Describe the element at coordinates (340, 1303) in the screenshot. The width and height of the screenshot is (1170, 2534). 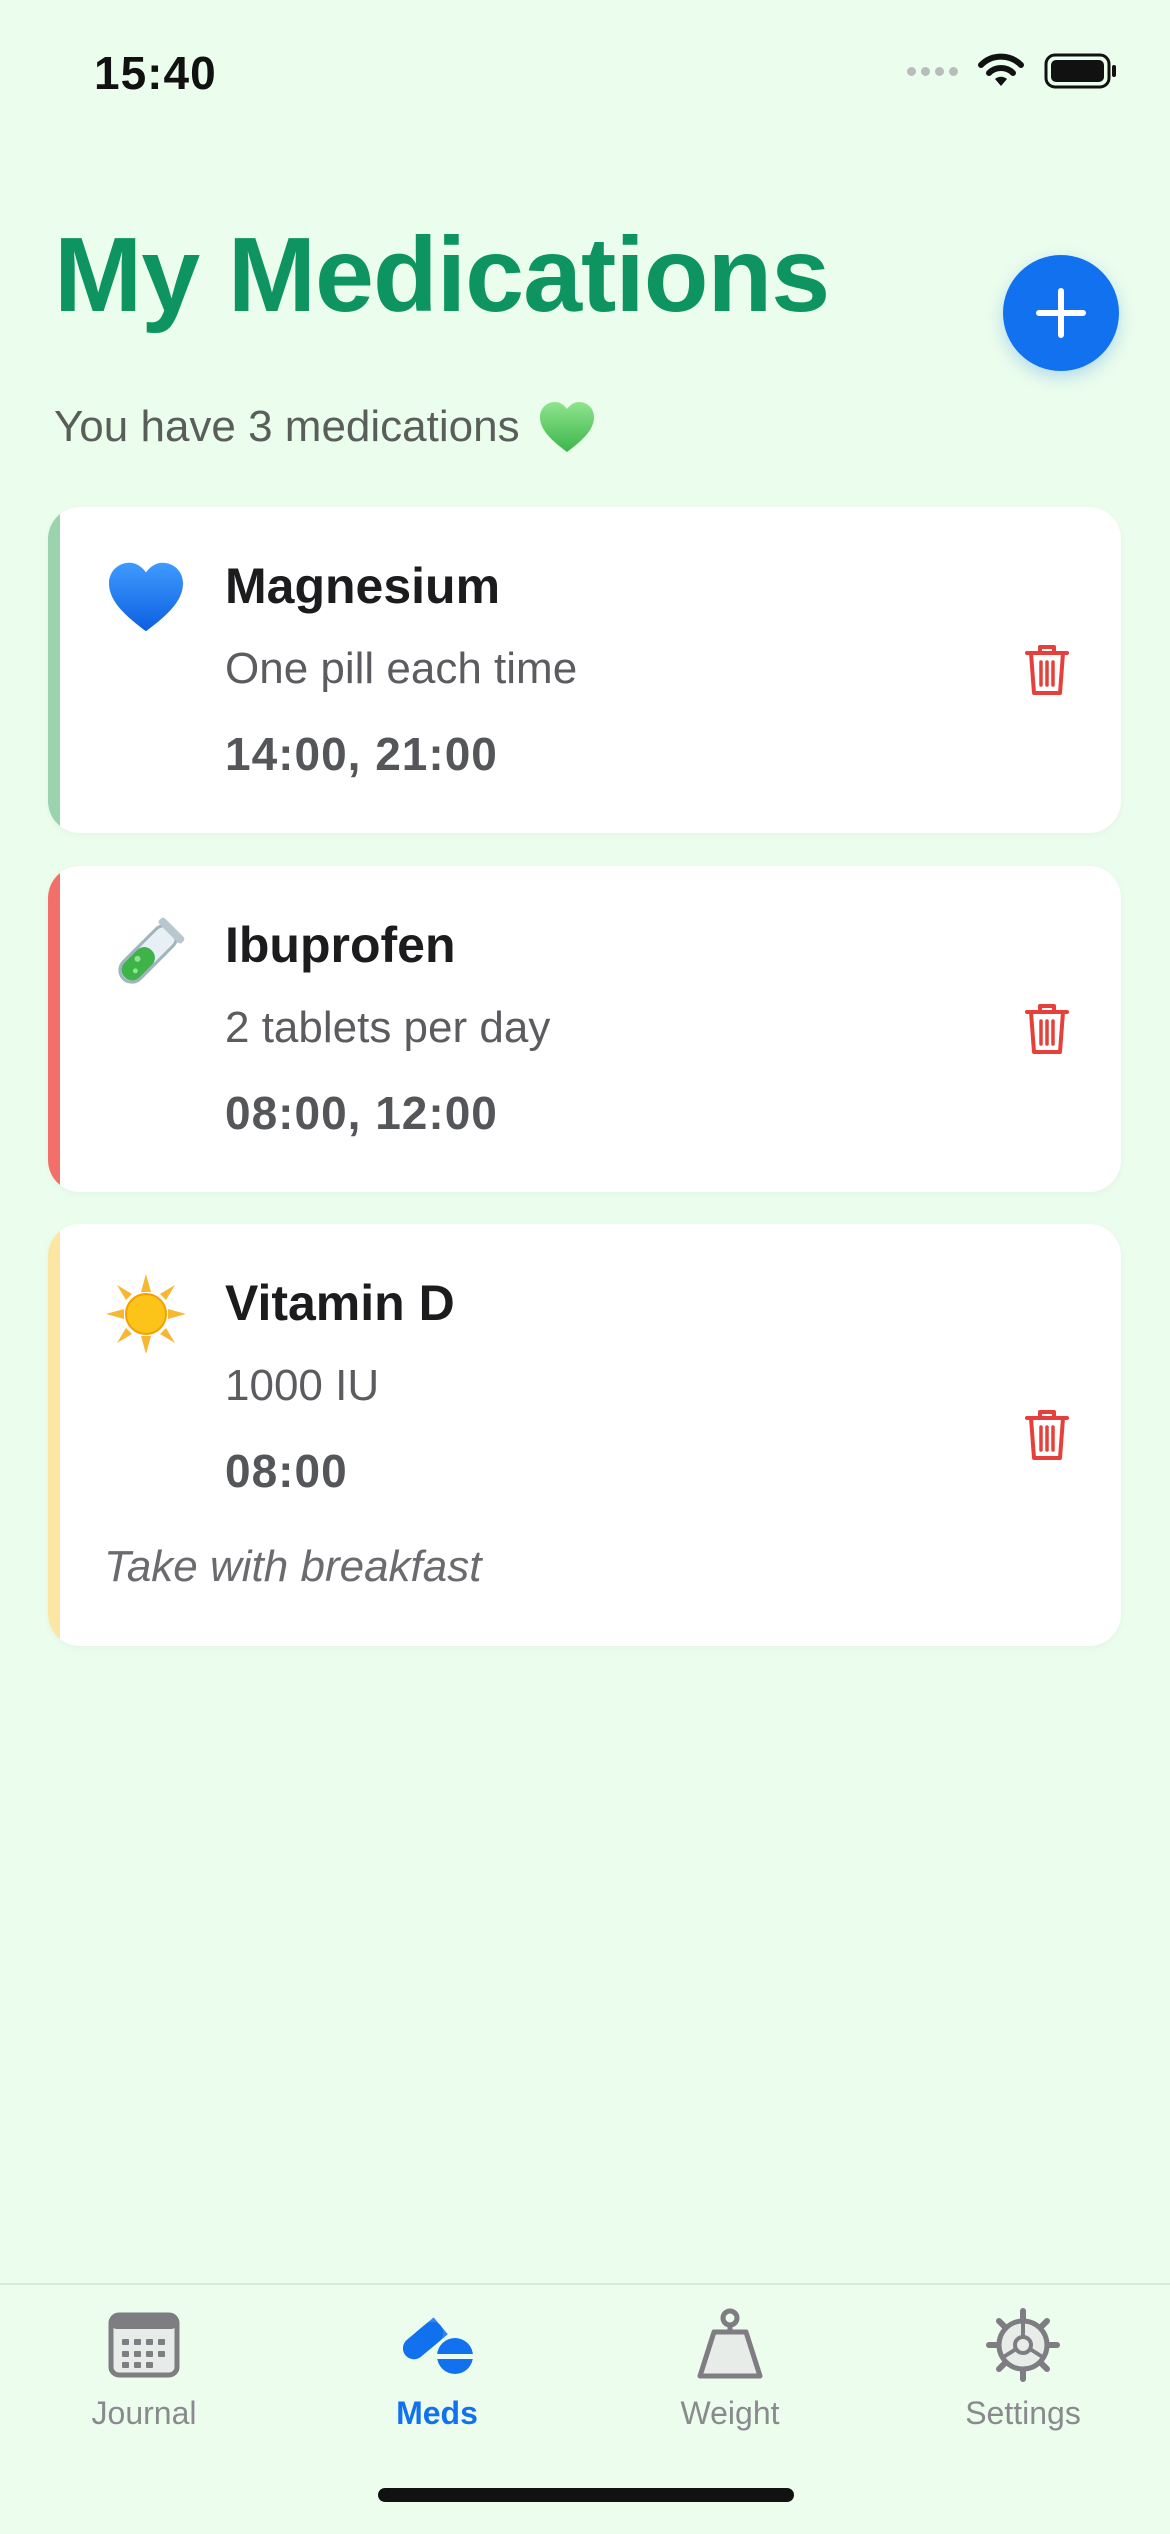
I see `medication-name: Vitamin D` at that location.